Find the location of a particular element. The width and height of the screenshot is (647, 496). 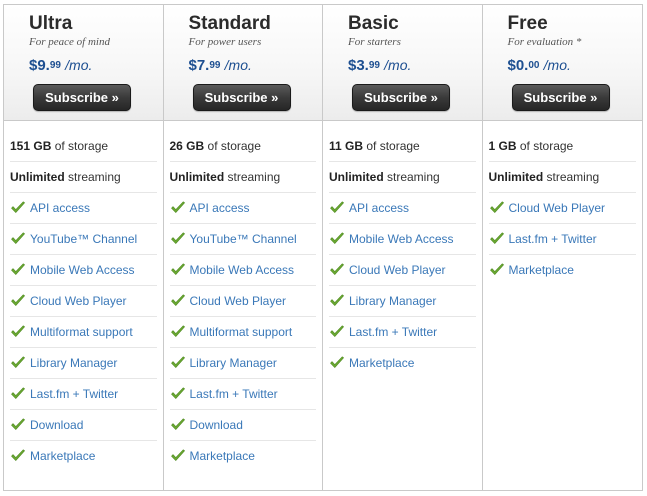

storage-amount: 26 GB is located at coordinates (187, 146).